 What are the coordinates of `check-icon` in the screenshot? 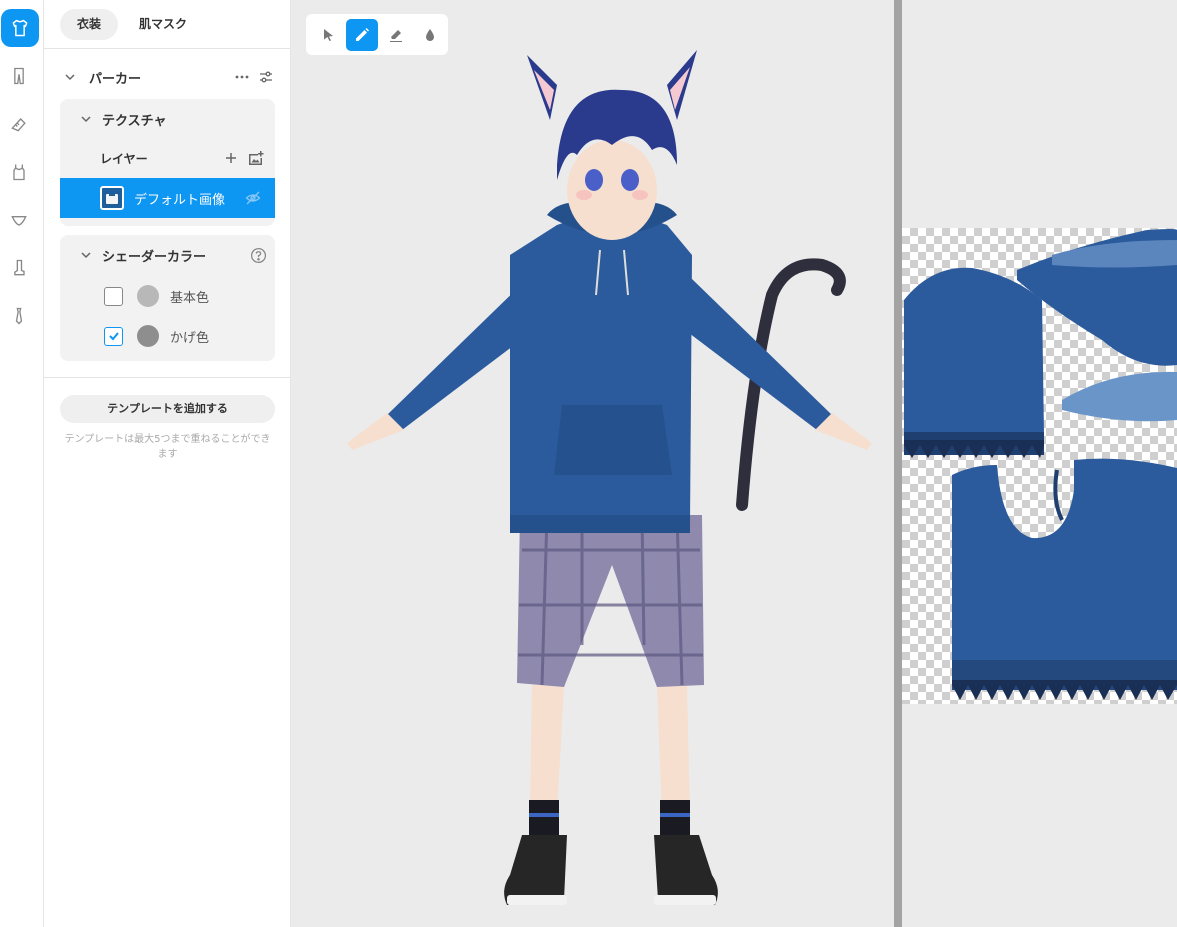 It's located at (113, 336).